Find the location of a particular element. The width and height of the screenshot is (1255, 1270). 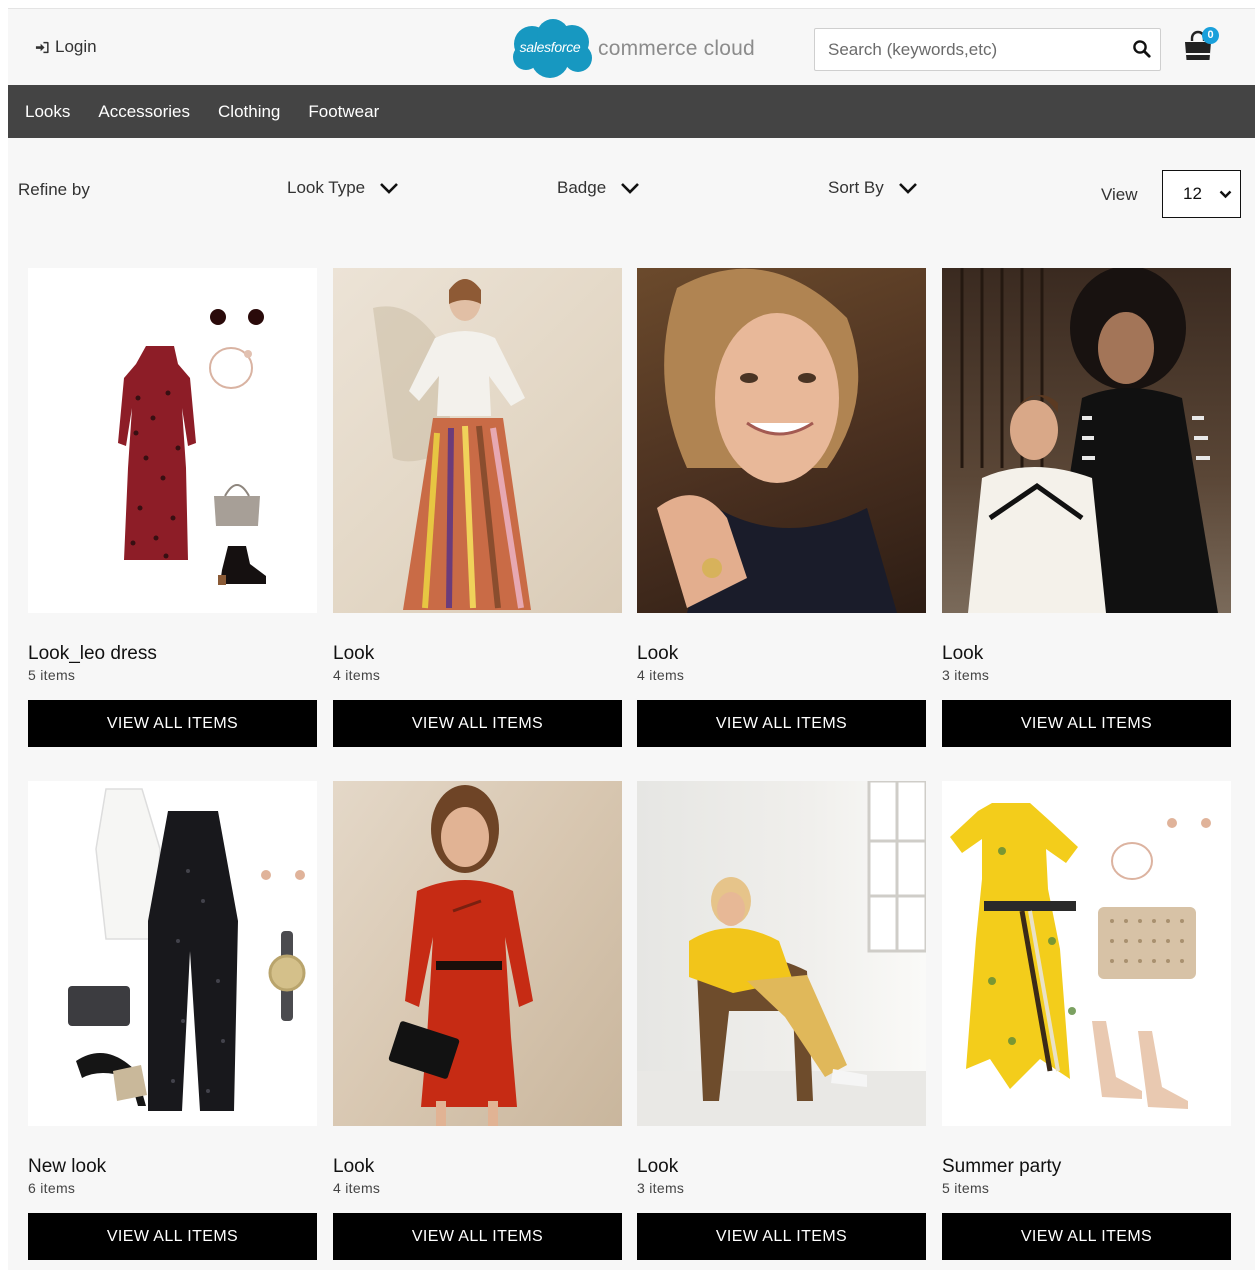

login-label: Login is located at coordinates (76, 46).